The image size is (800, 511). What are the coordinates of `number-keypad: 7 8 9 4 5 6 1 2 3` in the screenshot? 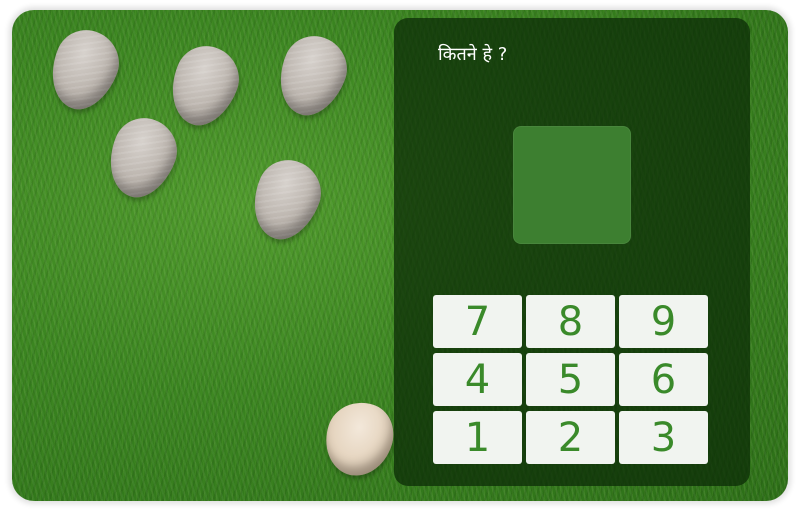 It's located at (571, 379).